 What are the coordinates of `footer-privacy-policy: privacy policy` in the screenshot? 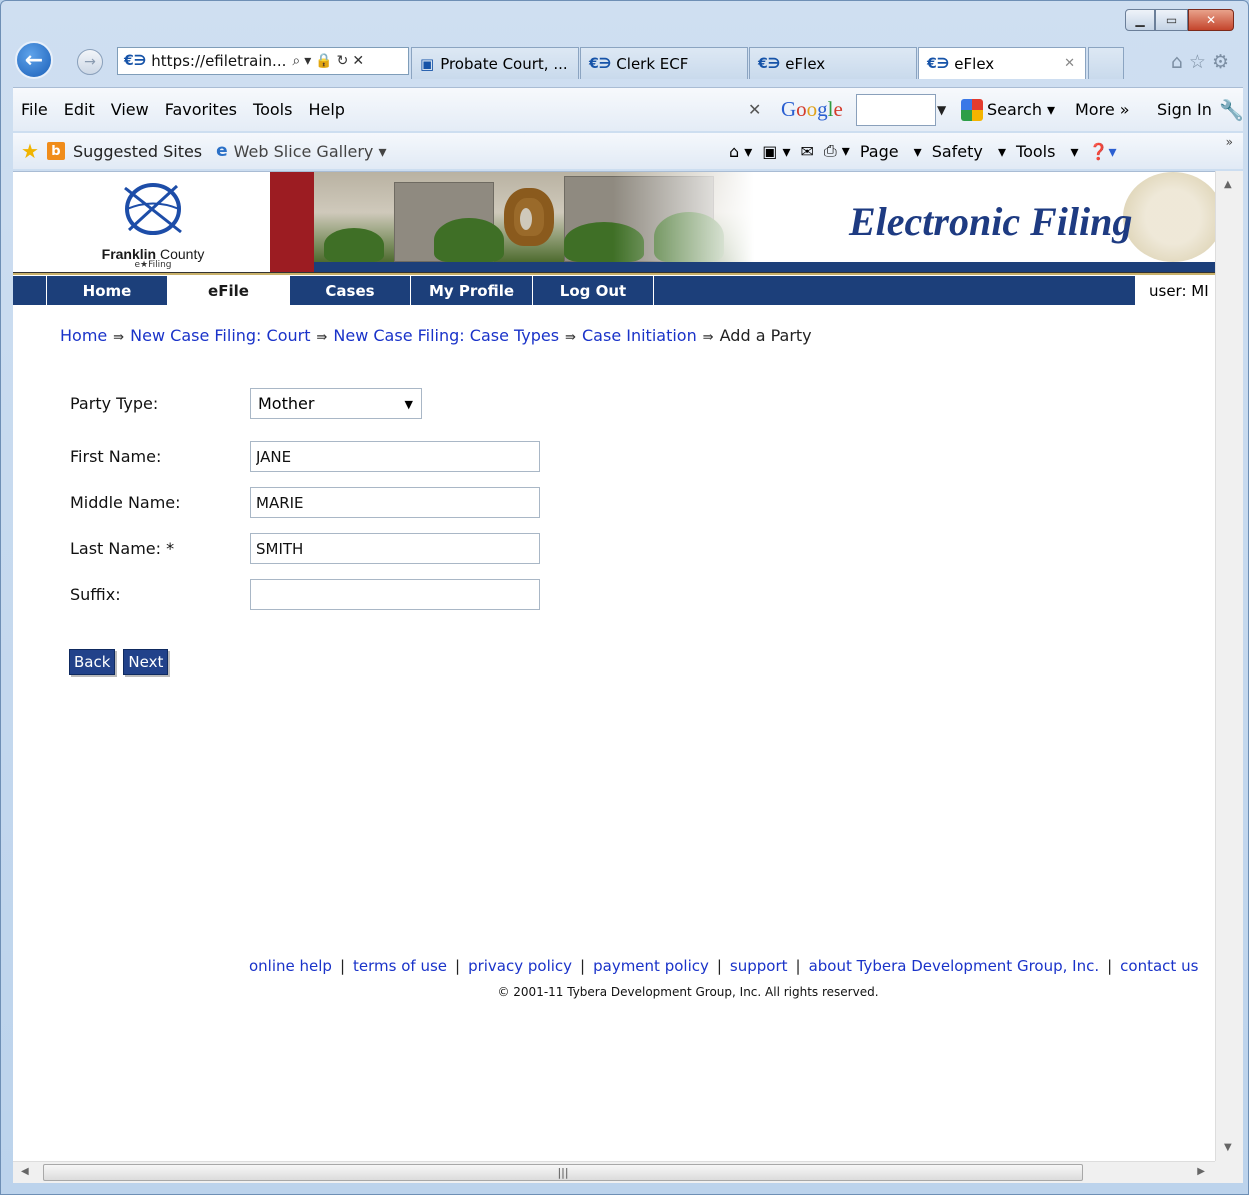 It's located at (520, 966).